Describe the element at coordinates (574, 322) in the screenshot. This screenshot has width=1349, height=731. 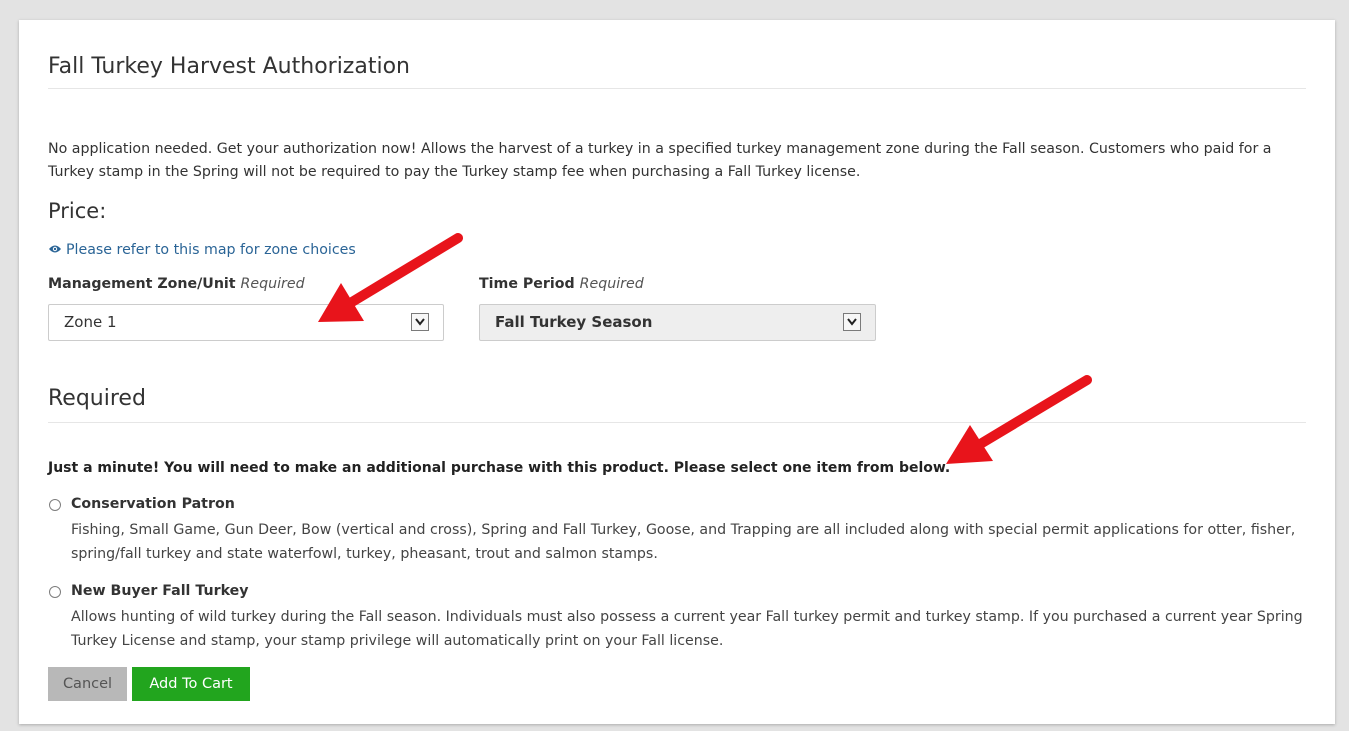
I see `period-select-value: Fall Turkey Season` at that location.